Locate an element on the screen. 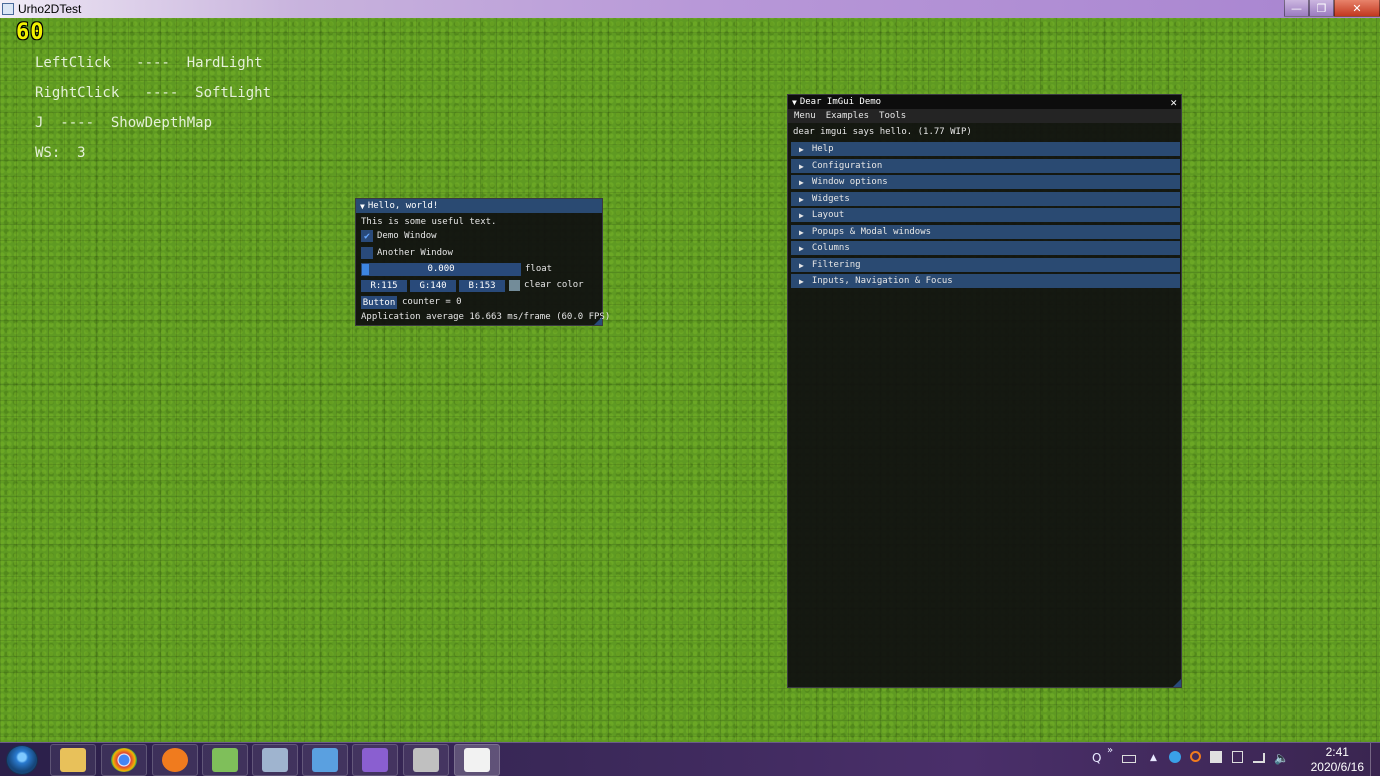 This screenshot has height=776, width=1380. demo-window-titlebar: ▼ Dear ImGui Demo ✕ is located at coordinates (984, 102).